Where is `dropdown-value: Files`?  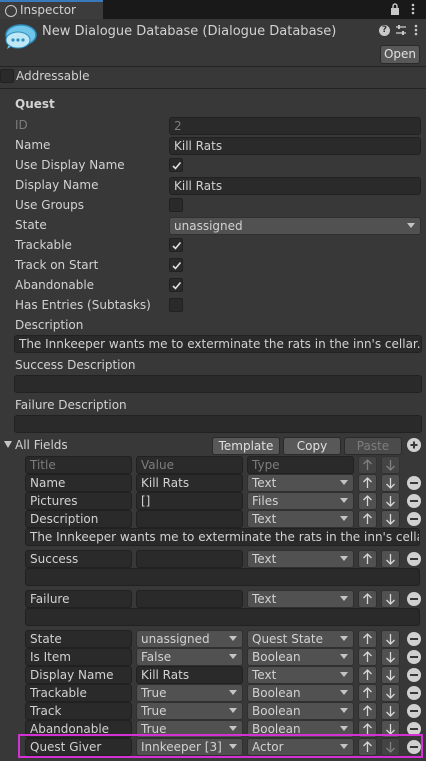 dropdown-value: Files is located at coordinates (265, 501).